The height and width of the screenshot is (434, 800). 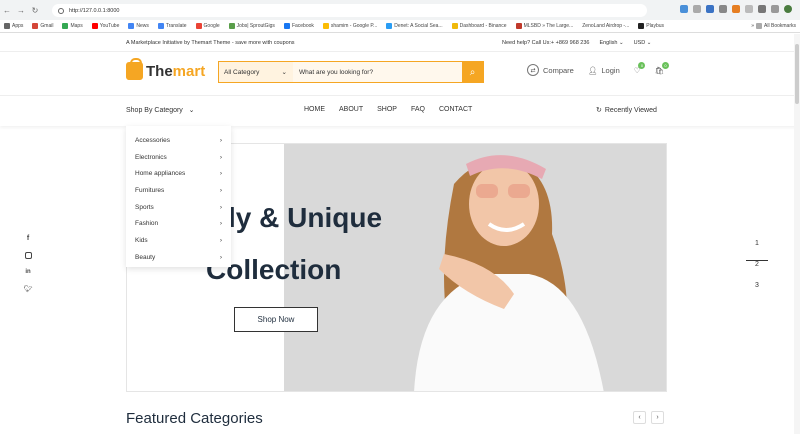 What do you see at coordinates (72, 26) in the screenshot?
I see `bookmark-maps: Maps` at bounding box center [72, 26].